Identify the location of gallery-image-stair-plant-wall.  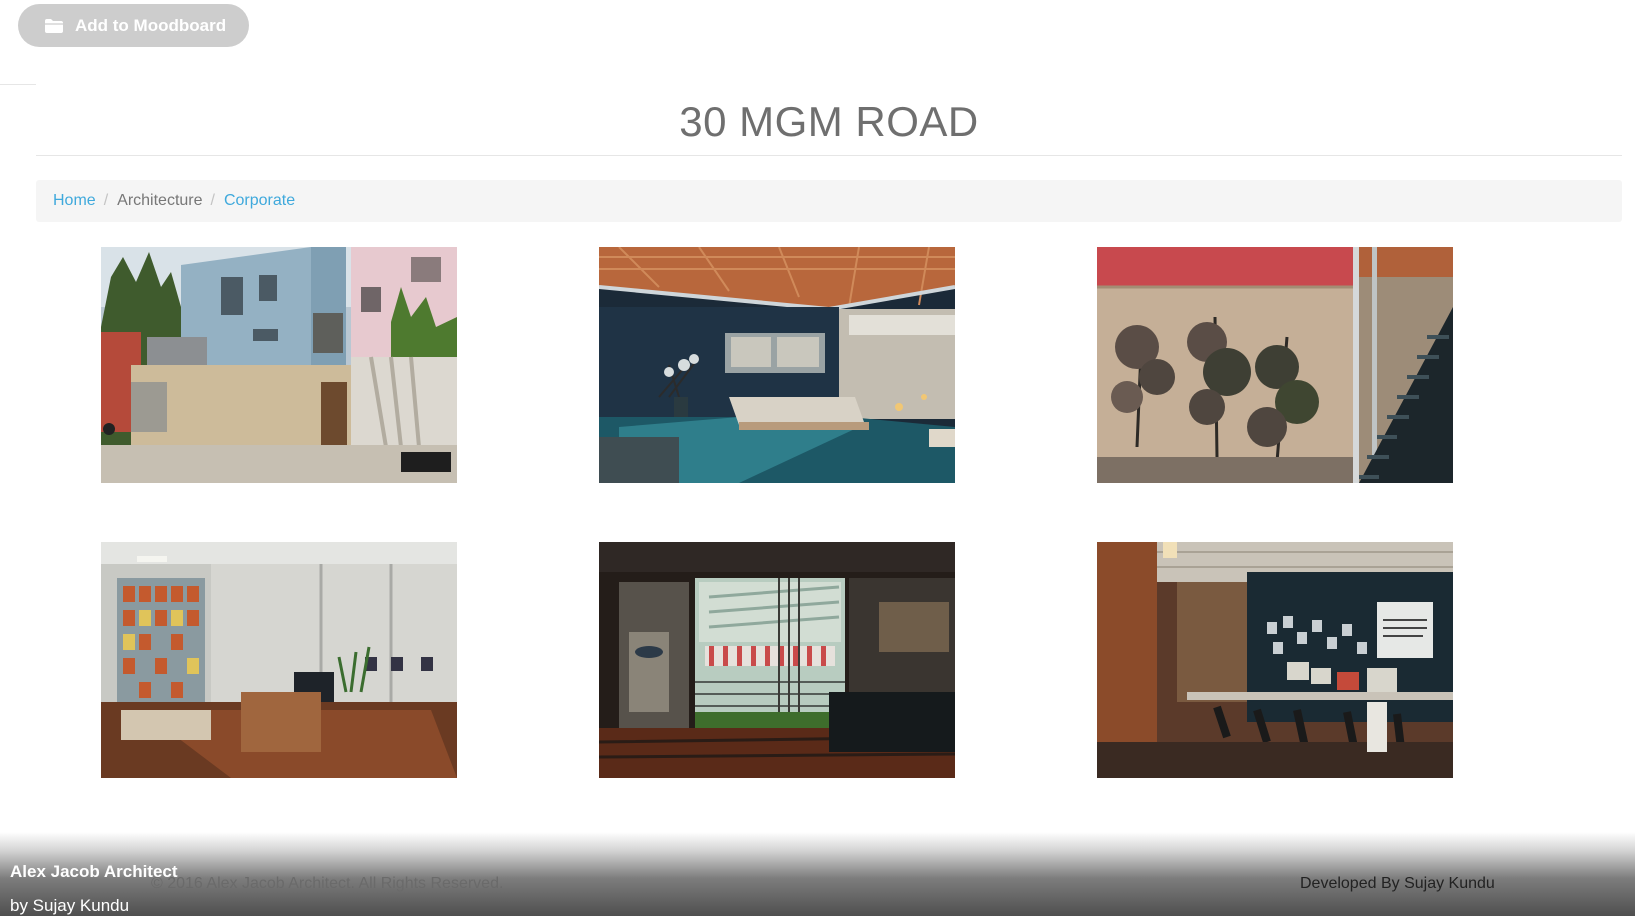
(1275, 365).